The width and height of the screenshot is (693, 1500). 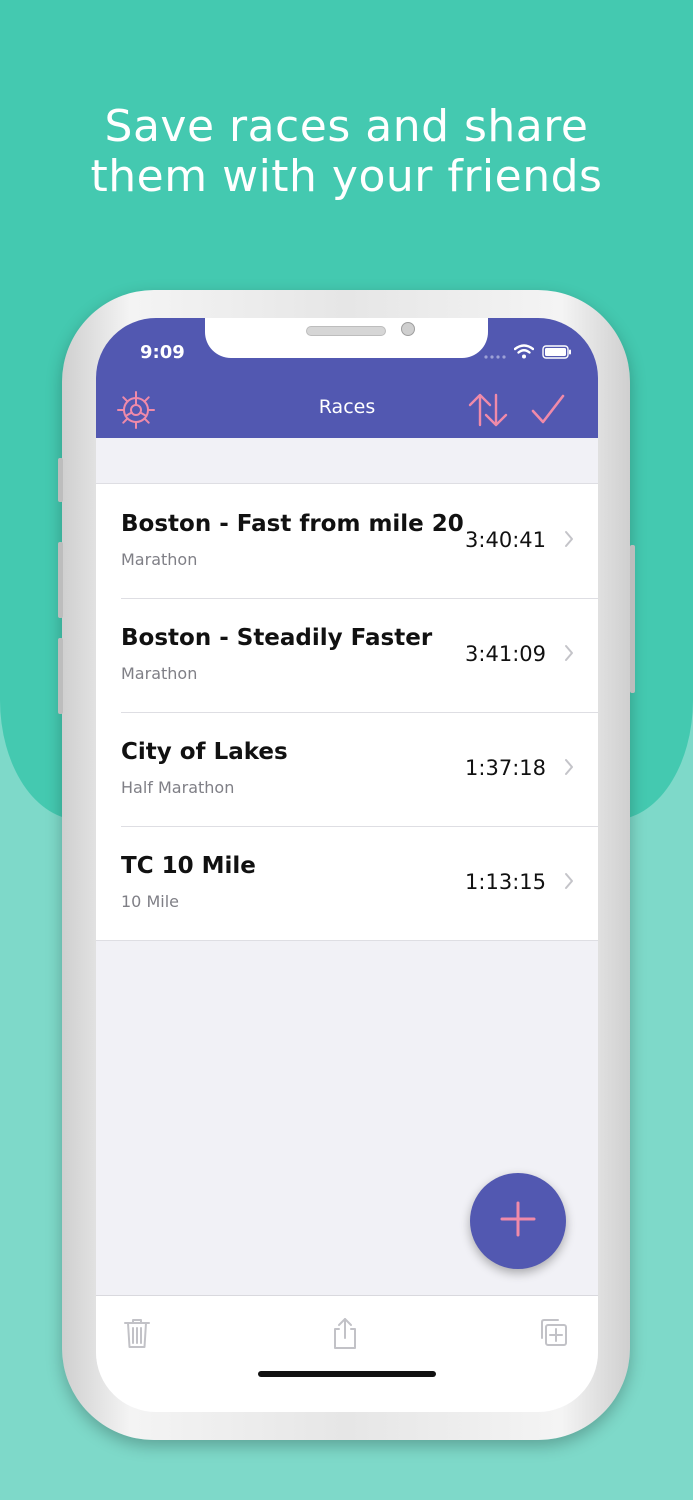 What do you see at coordinates (346, 126) in the screenshot?
I see `headline-line-1: Save races and share` at bounding box center [346, 126].